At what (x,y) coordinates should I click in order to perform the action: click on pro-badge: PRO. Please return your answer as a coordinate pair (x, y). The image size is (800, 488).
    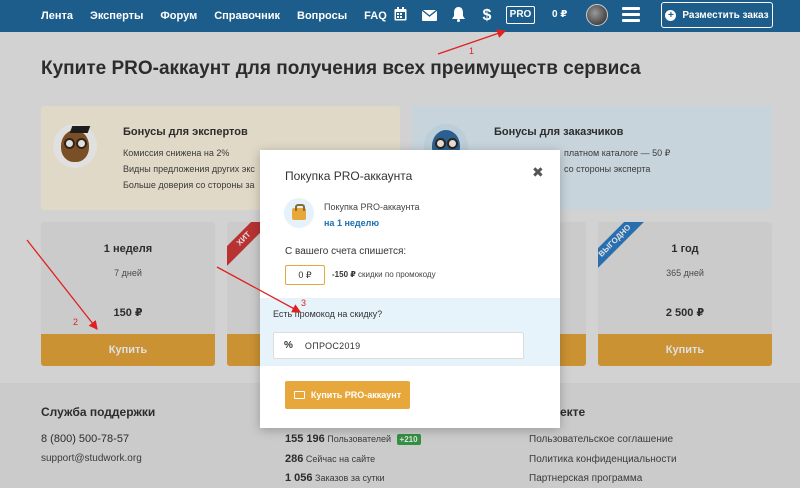
    Looking at the image, I should click on (520, 15).